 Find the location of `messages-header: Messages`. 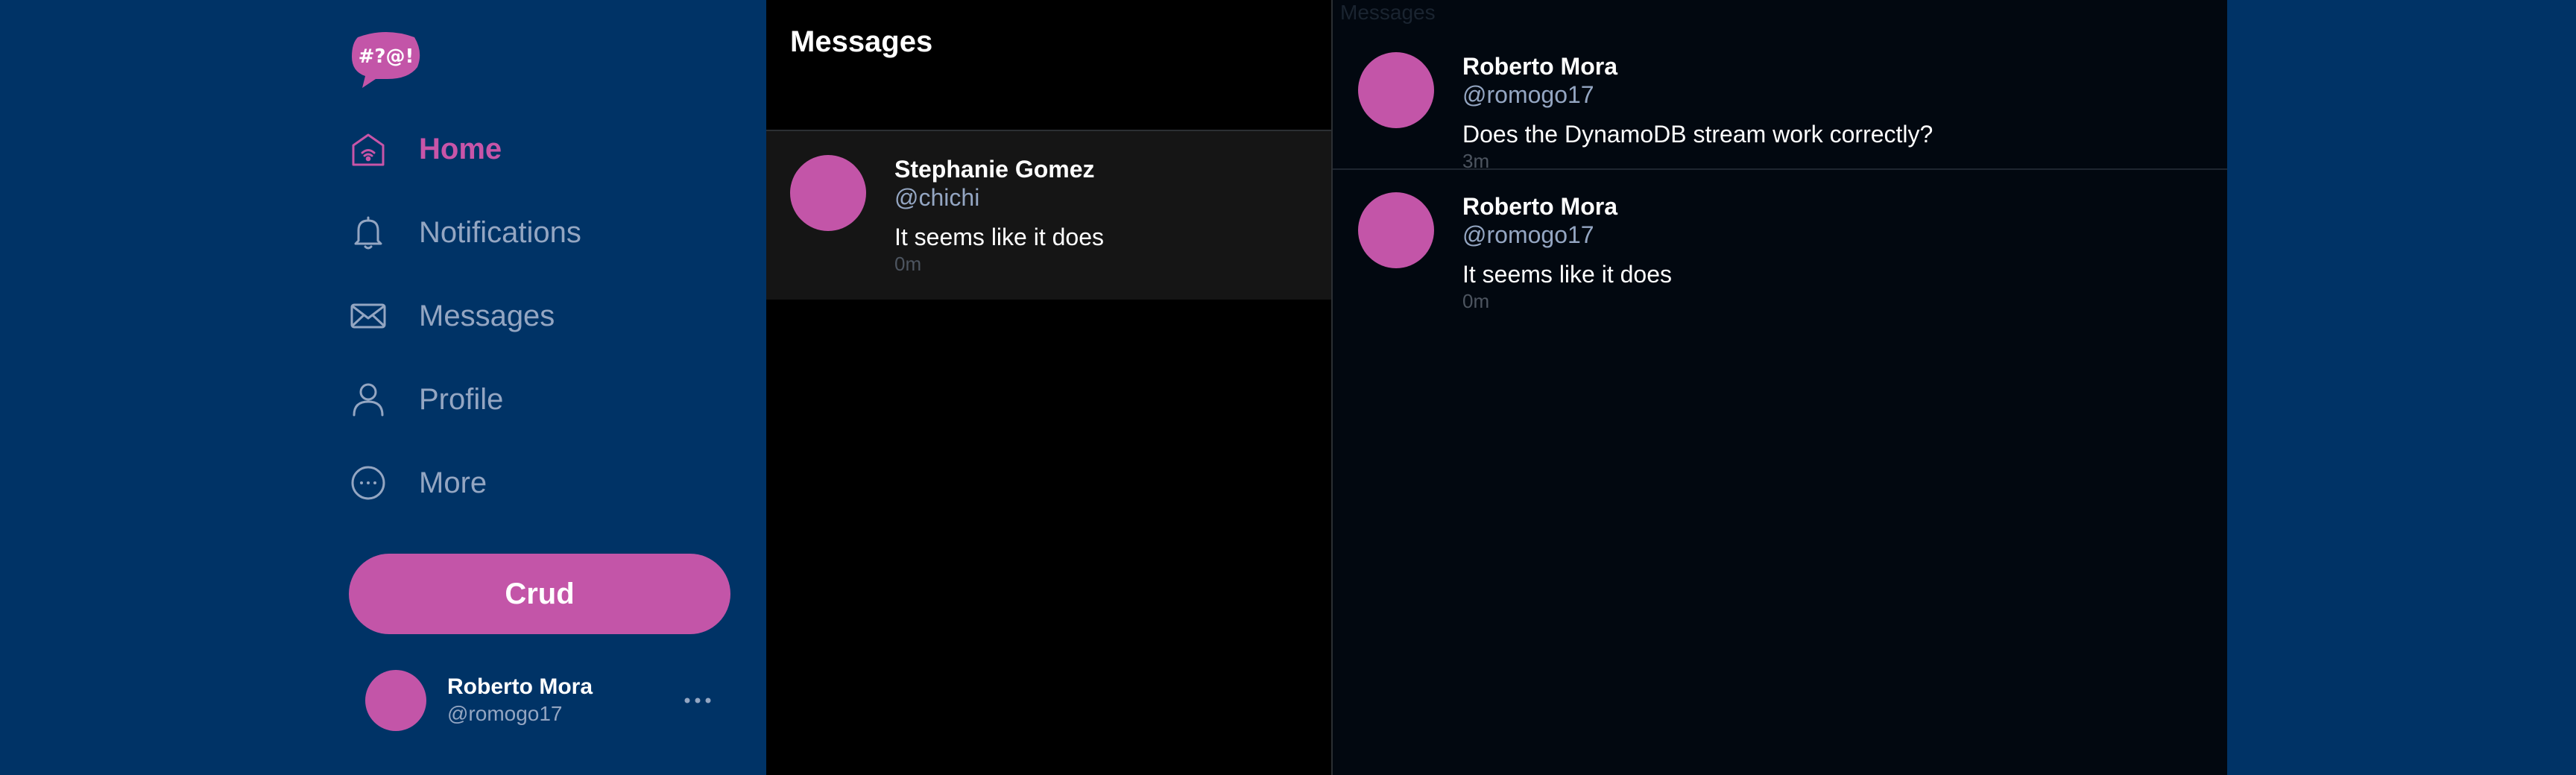

messages-header: Messages is located at coordinates (1048, 66).